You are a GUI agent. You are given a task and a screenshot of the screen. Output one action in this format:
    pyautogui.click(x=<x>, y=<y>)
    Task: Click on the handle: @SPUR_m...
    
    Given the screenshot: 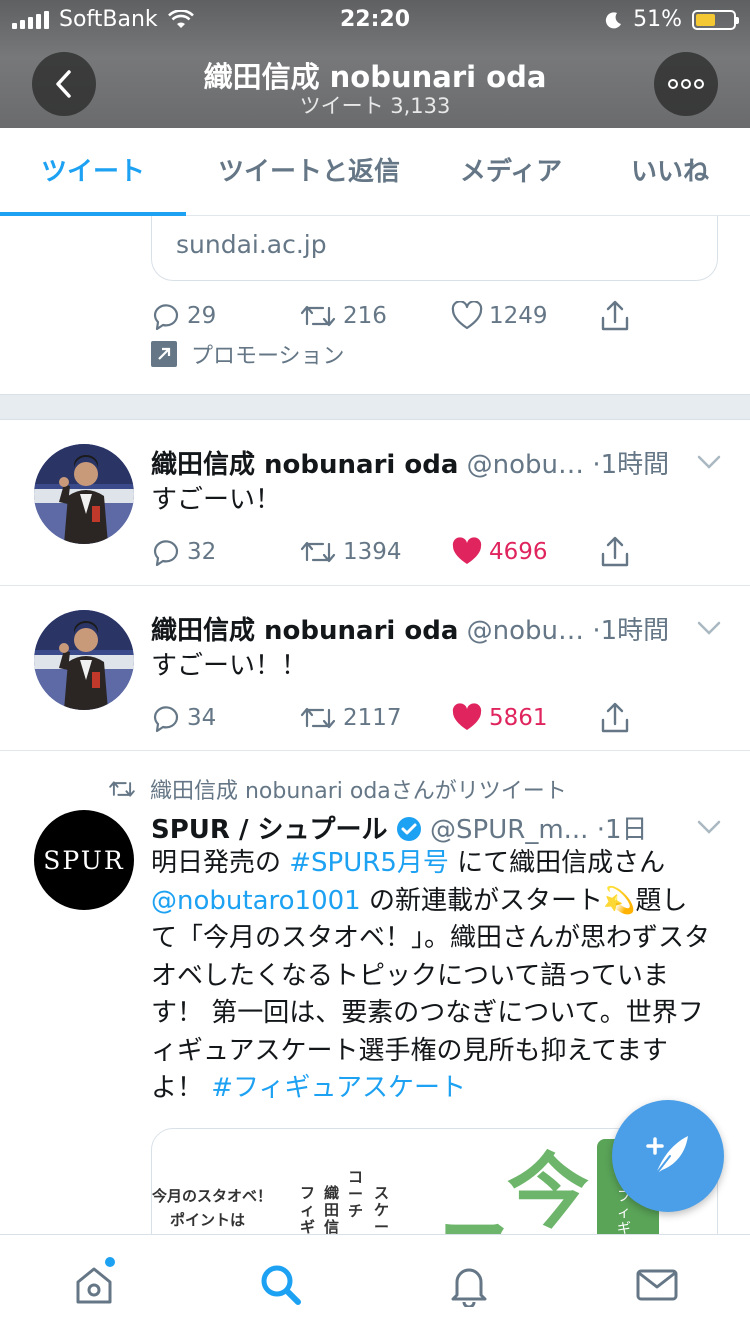 What is the action you would take?
    pyautogui.click(x=509, y=830)
    